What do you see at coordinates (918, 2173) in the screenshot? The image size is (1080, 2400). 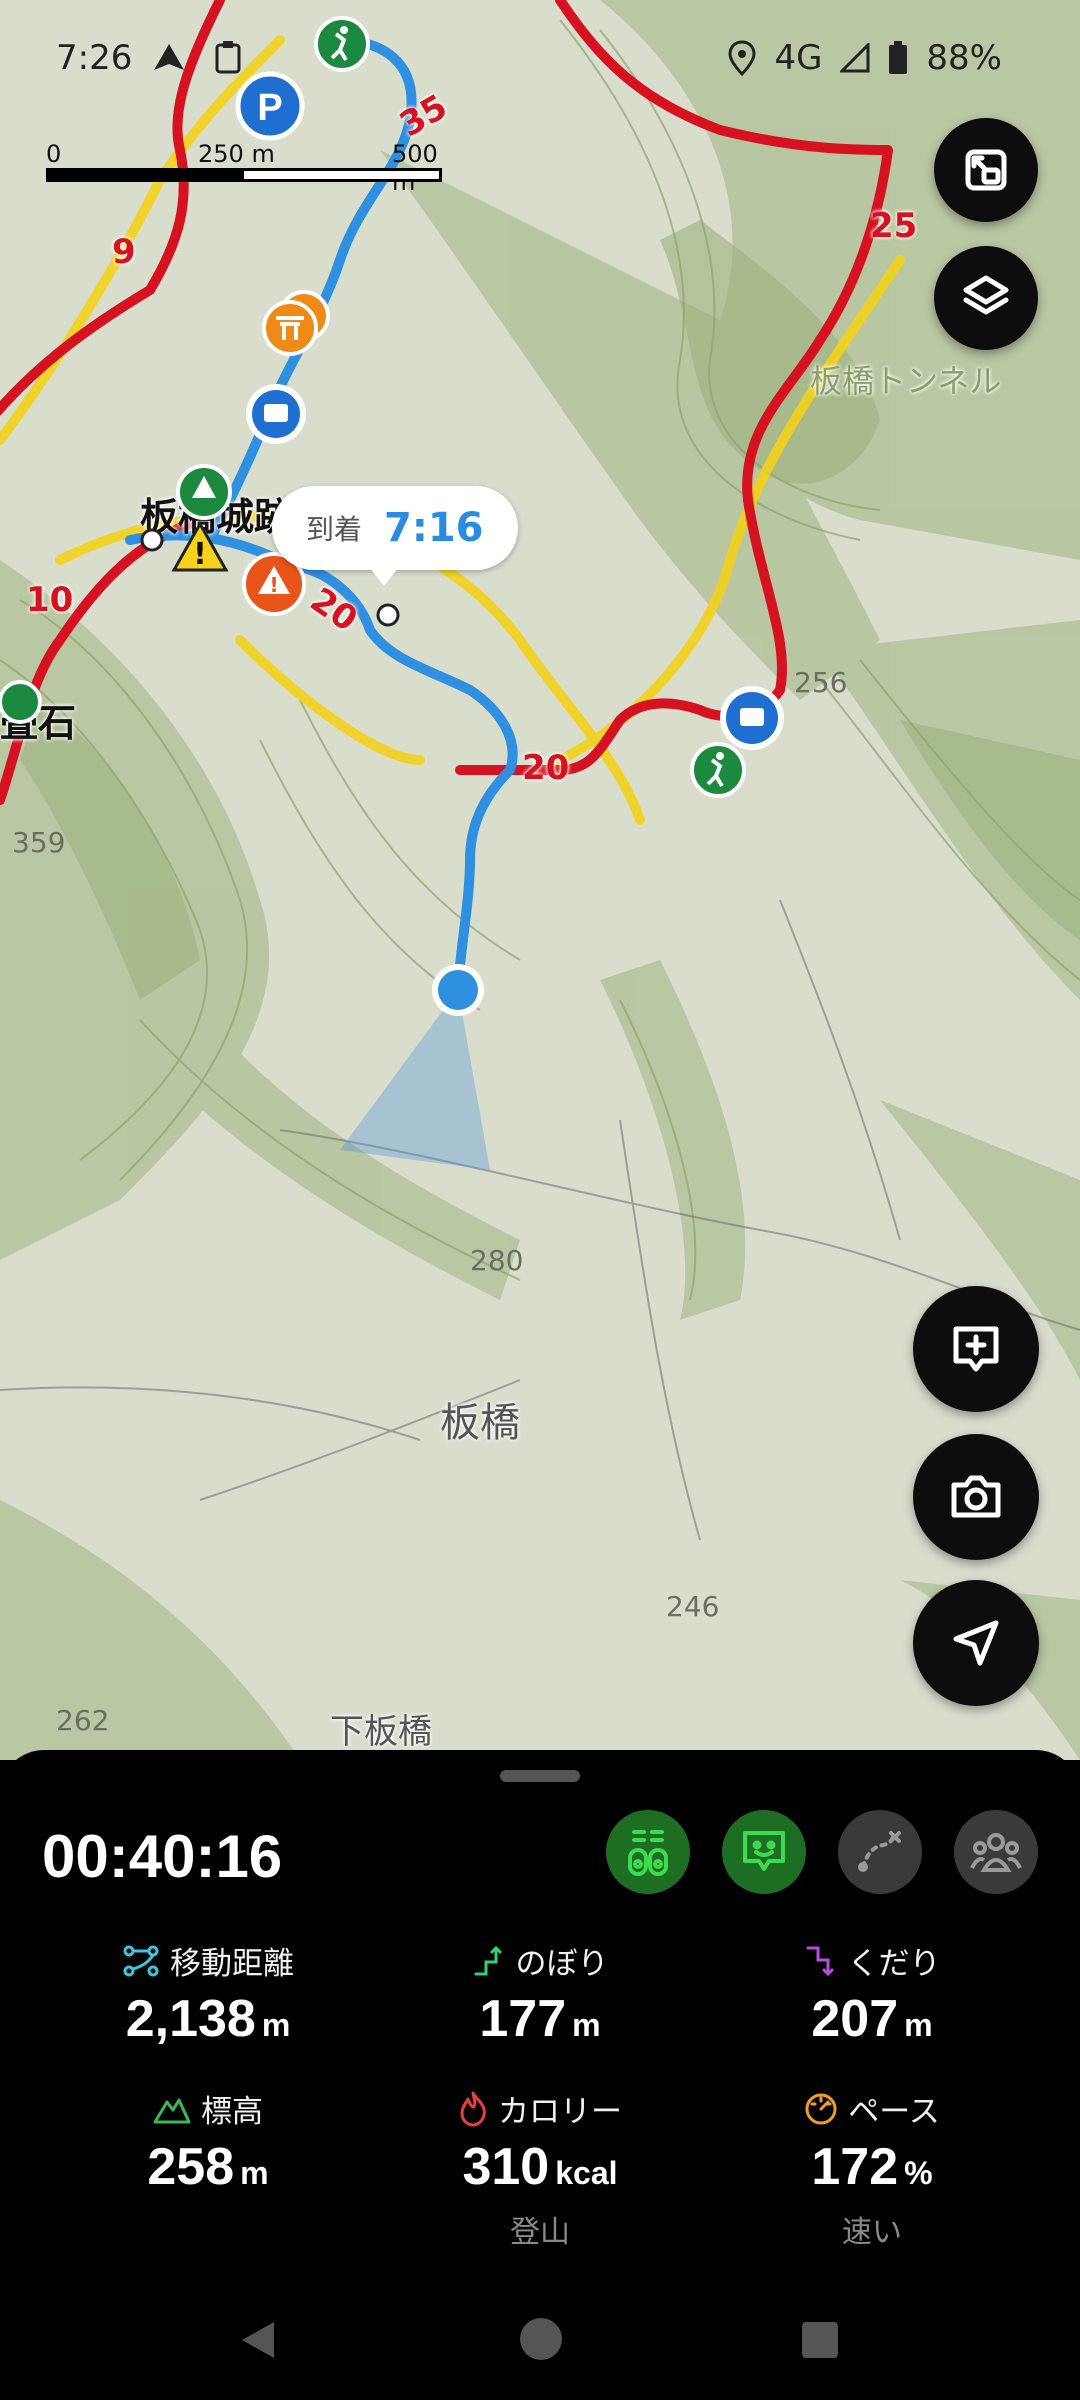 I see `stat-pace-unit: %` at bounding box center [918, 2173].